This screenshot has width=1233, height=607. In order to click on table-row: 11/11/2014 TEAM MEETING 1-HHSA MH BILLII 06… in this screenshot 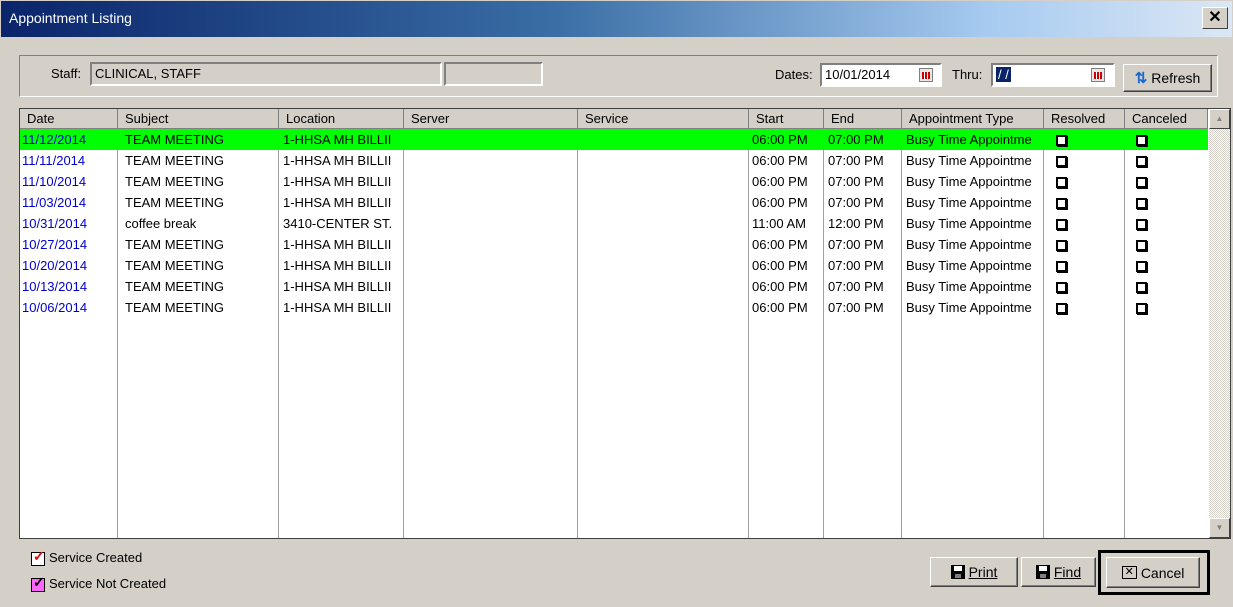, I will do `click(614, 160)`.